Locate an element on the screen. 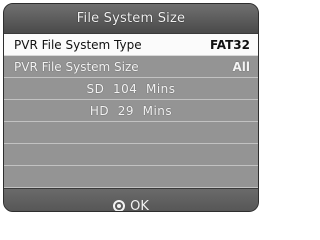  pvr-file-system-type-label: PVR File System Type is located at coordinates (78, 44).